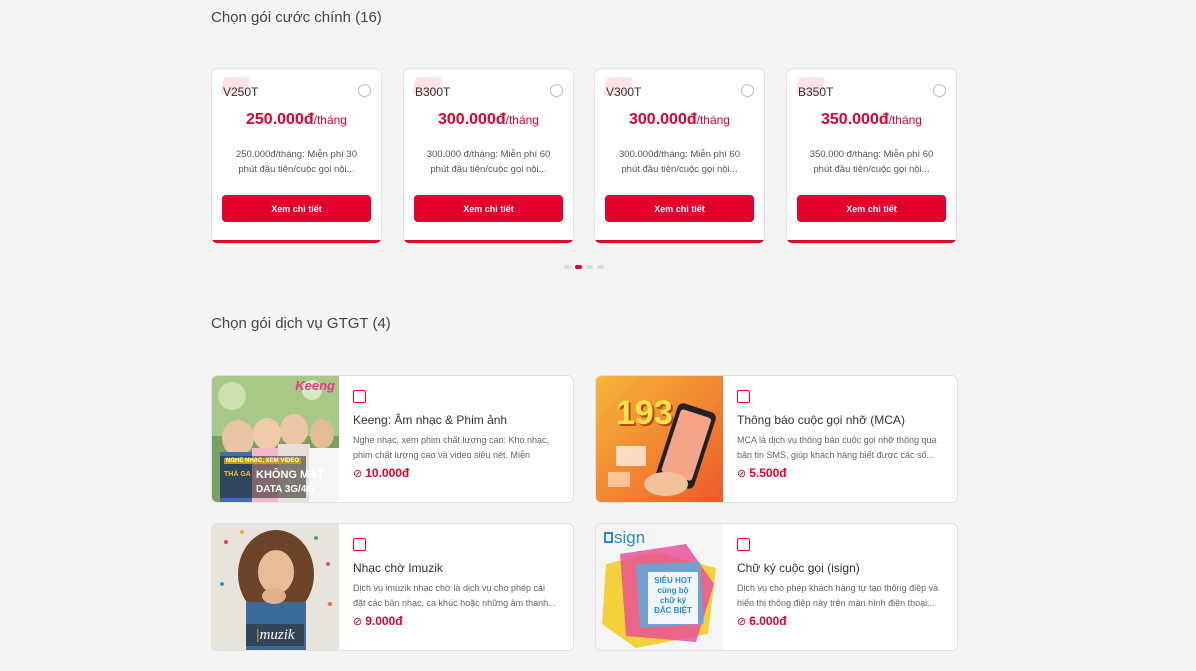 The width and height of the screenshot is (1196, 671). Describe the element at coordinates (433, 92) in the screenshot. I see `plan-name: B300T` at that location.